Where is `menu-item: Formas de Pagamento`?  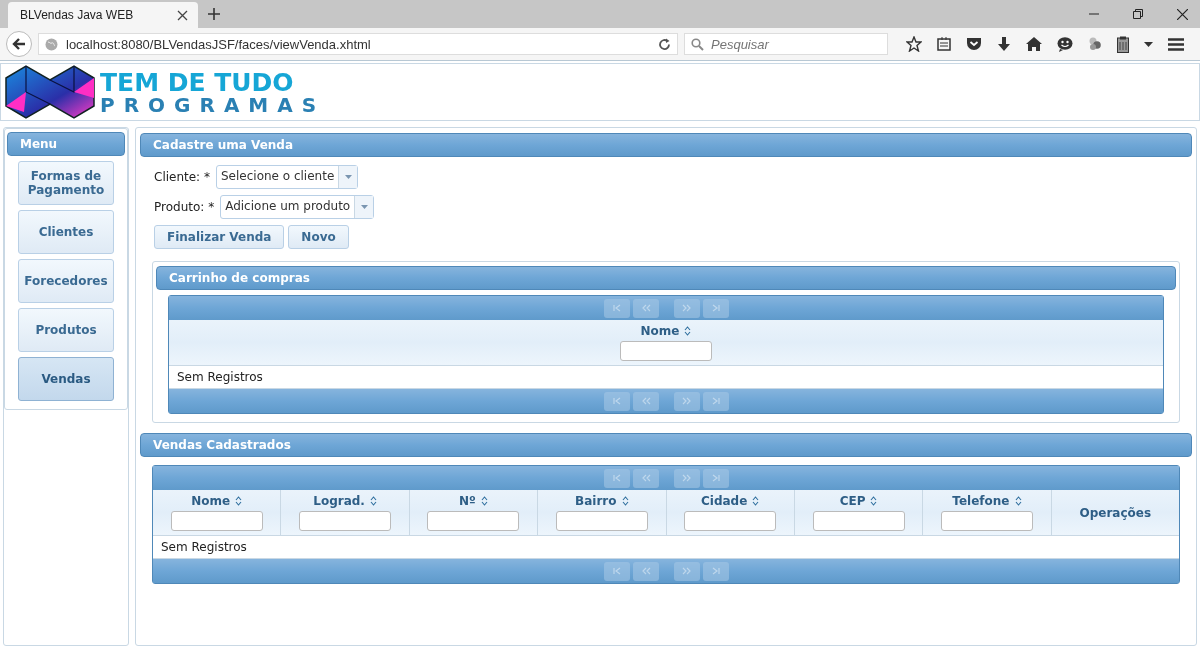 menu-item: Formas de Pagamento is located at coordinates (66, 183).